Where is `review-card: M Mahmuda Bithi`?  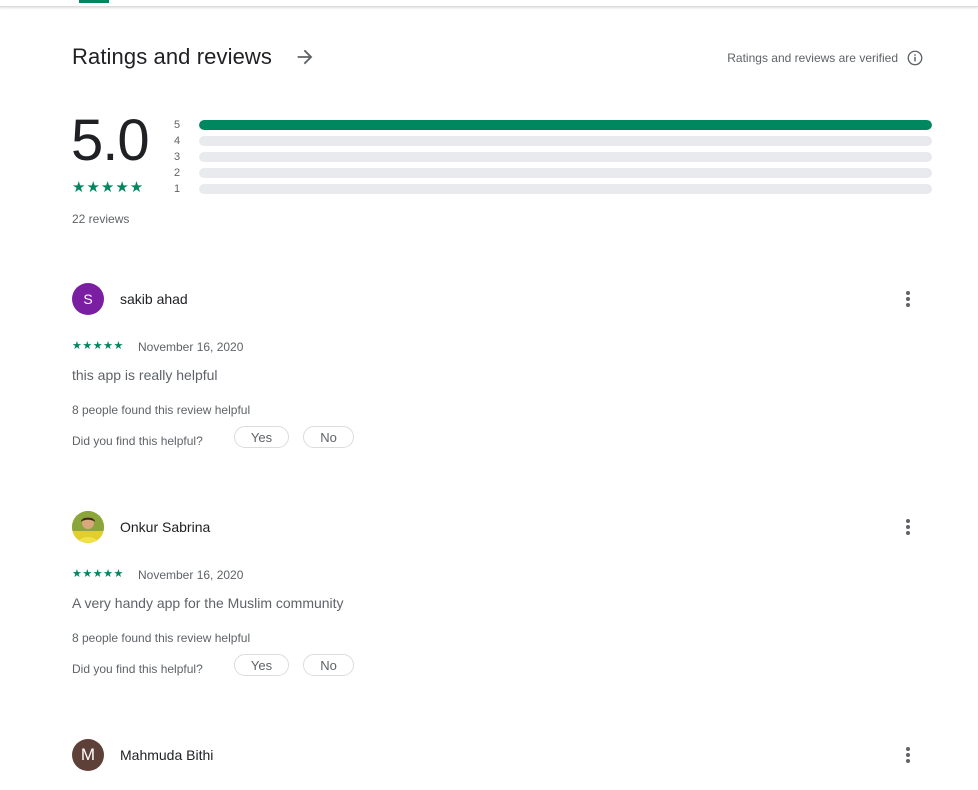
review-card: M Mahmuda Bithi is located at coordinates (502, 759).